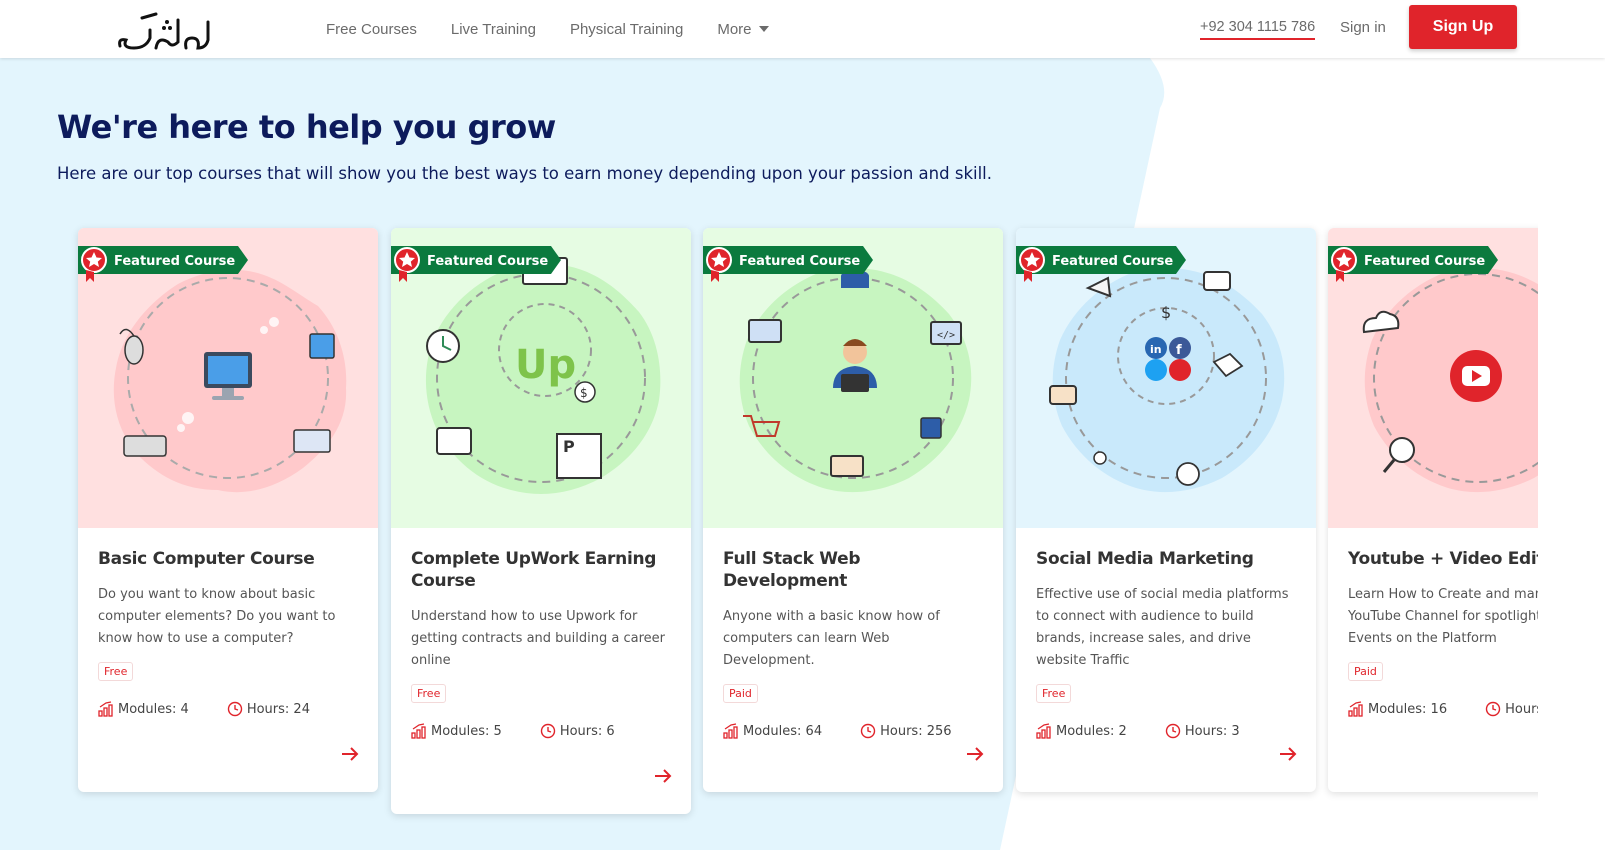 The image size is (1605, 850). Describe the element at coordinates (569, 446) in the screenshot. I see `svg-text: P` at that location.